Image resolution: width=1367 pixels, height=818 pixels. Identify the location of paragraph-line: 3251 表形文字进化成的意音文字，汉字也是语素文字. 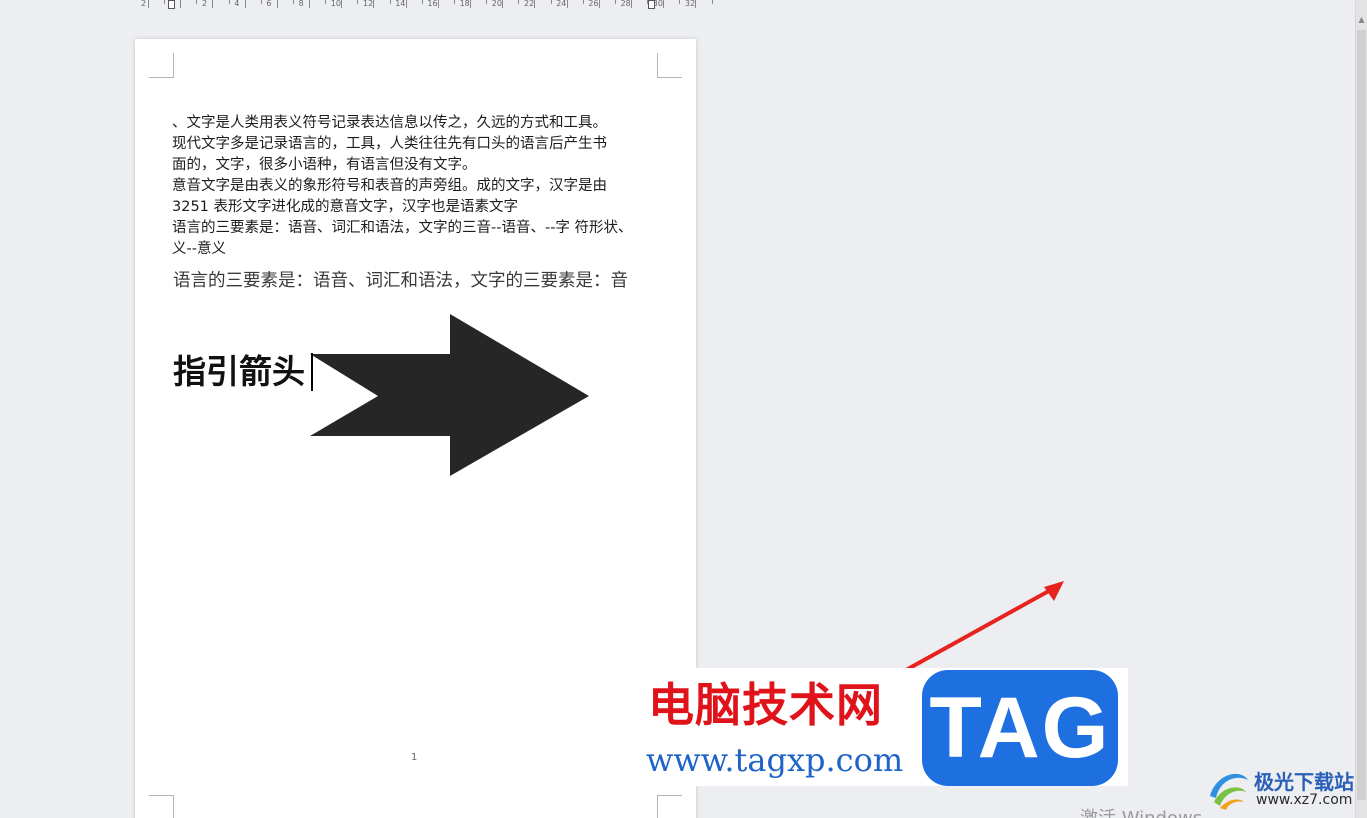
(345, 207).